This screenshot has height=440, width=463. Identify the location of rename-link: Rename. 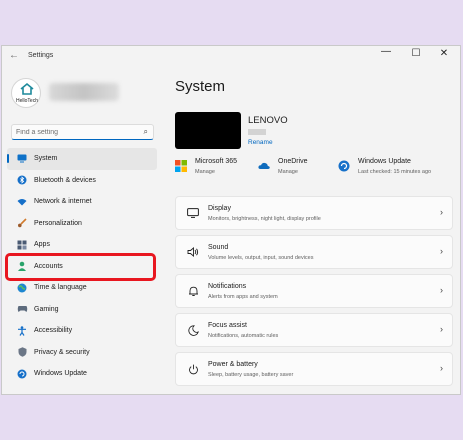
(260, 142).